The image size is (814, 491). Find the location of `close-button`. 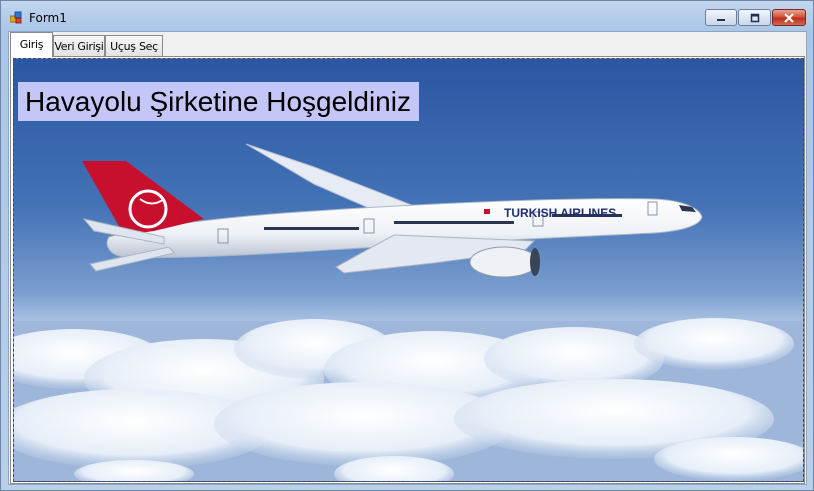

close-button is located at coordinates (789, 17).